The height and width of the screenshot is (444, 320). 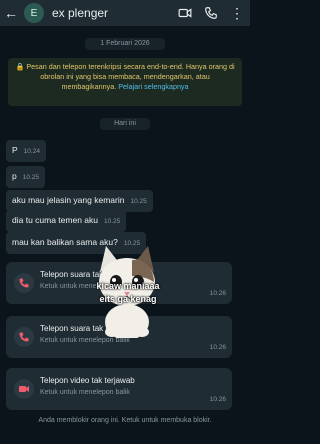 I want to click on call-title: Telepon video tak terjawab, so click(x=87, y=380).